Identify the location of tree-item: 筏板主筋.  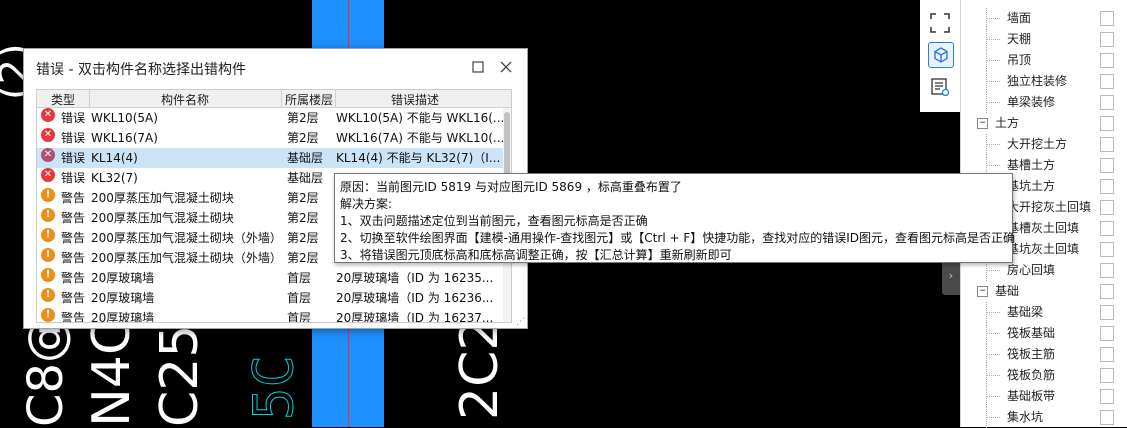
(1044, 354).